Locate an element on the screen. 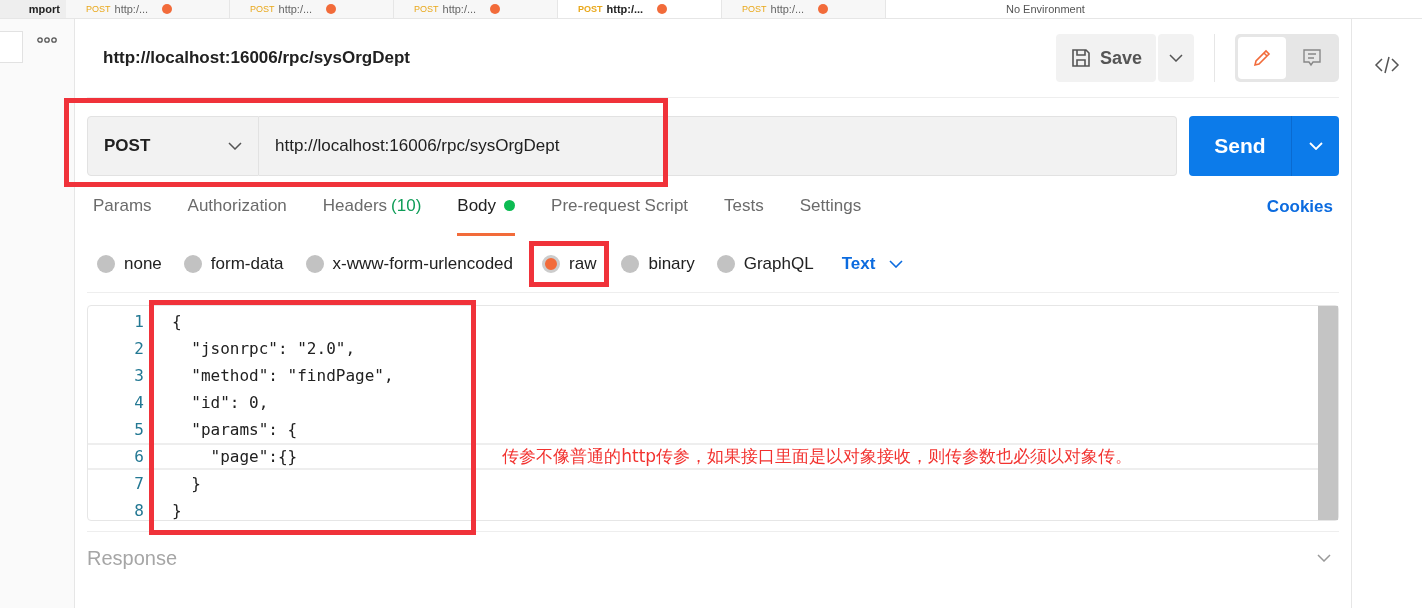 The height and width of the screenshot is (608, 1422). line-number: 8 is located at coordinates (139, 510).